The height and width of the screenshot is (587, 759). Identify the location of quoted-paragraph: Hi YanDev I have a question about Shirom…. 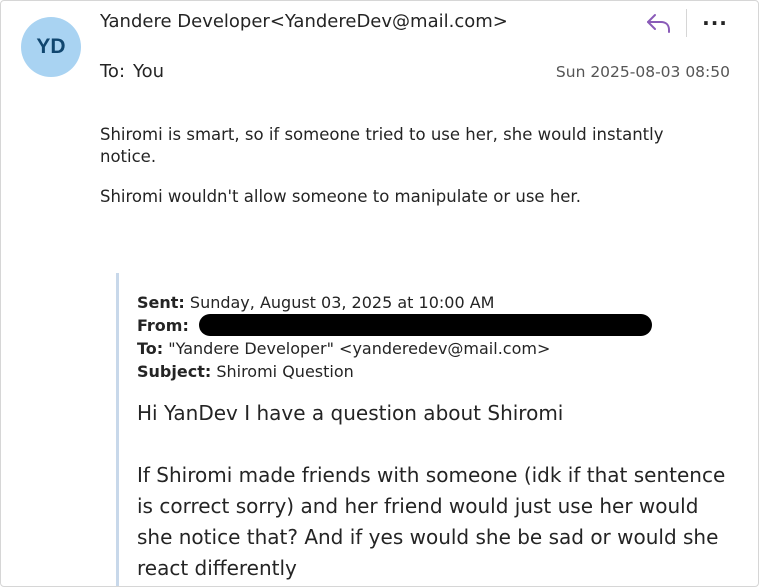
(350, 413).